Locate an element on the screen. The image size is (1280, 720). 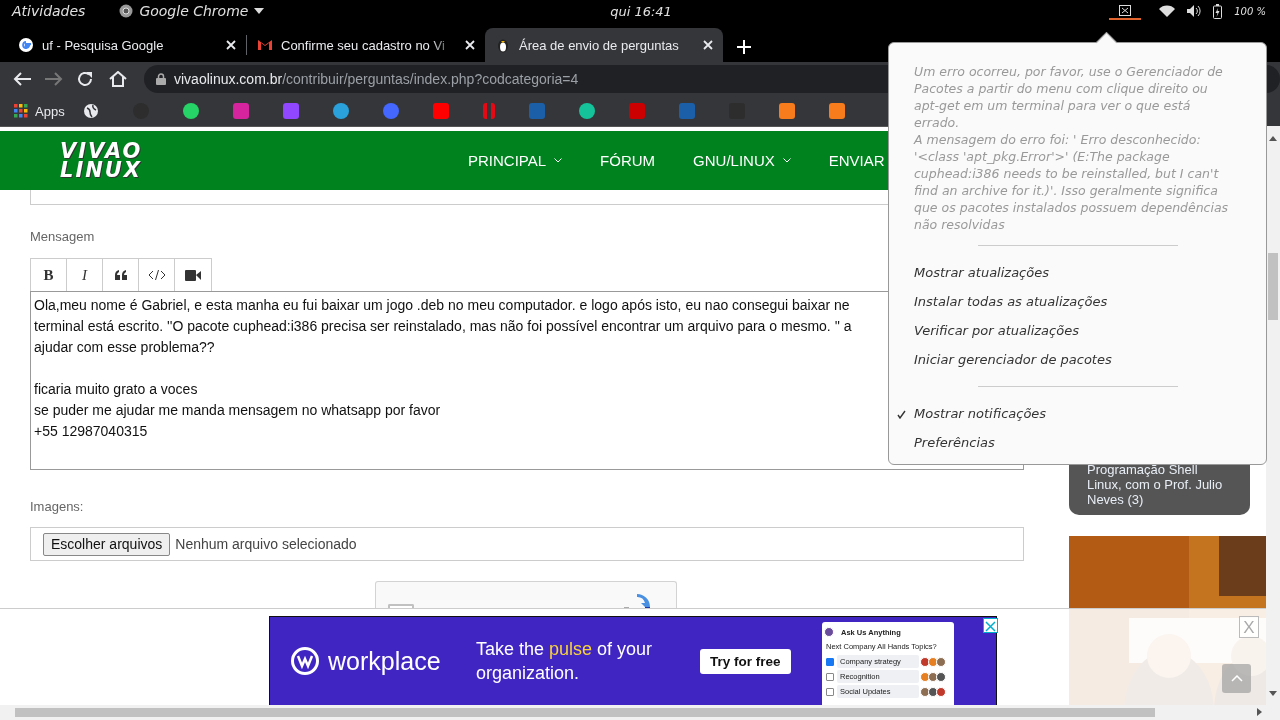
nav-link: FÓRUM is located at coordinates (628, 160).